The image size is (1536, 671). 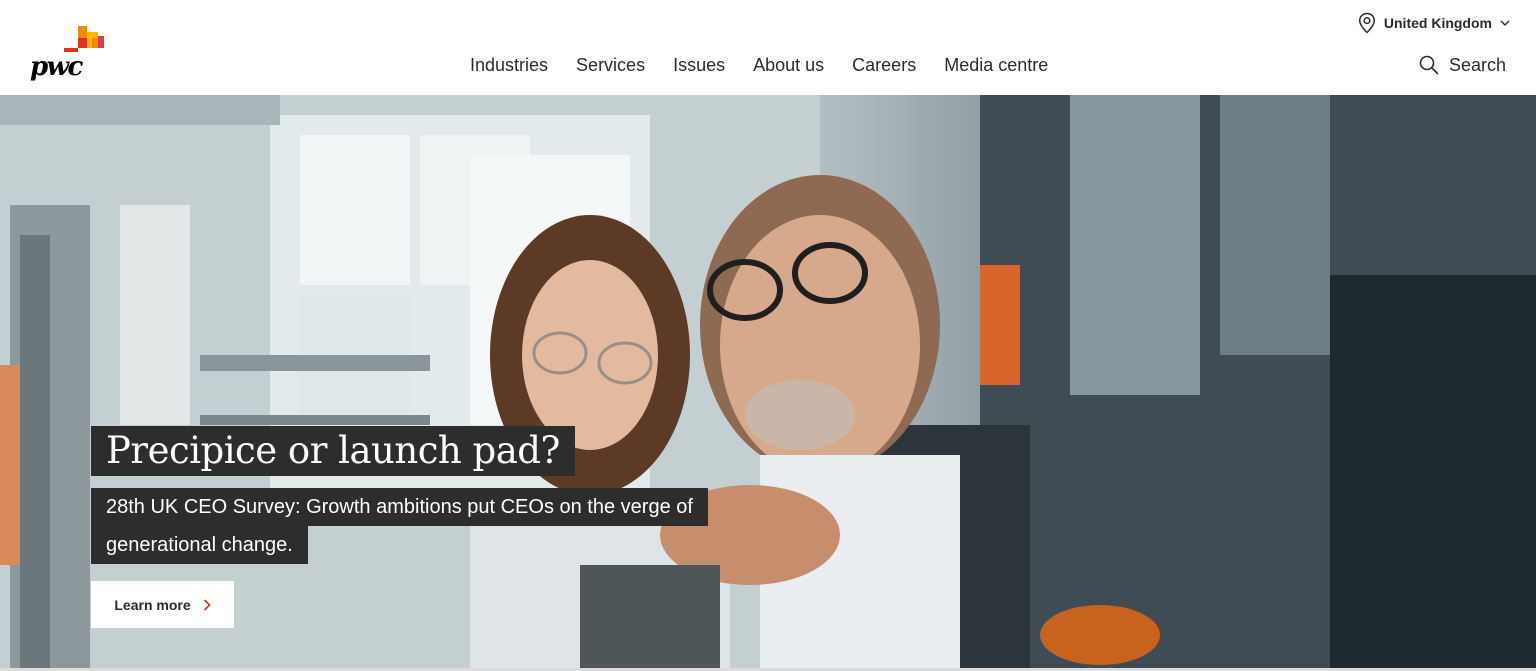 What do you see at coordinates (1366, 23) in the screenshot?
I see `location-pin-icon` at bounding box center [1366, 23].